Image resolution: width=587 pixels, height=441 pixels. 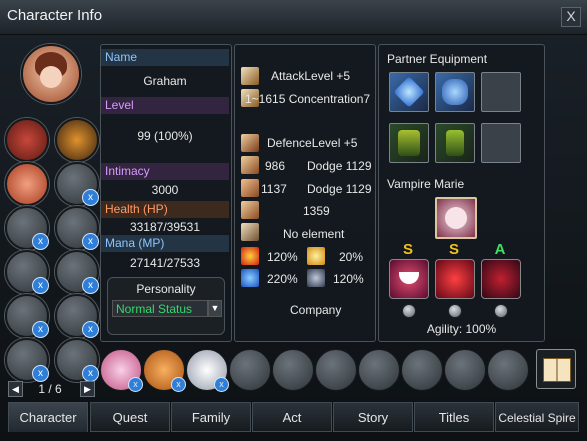 I want to click on tab-quest: Quest, so click(x=130, y=417).